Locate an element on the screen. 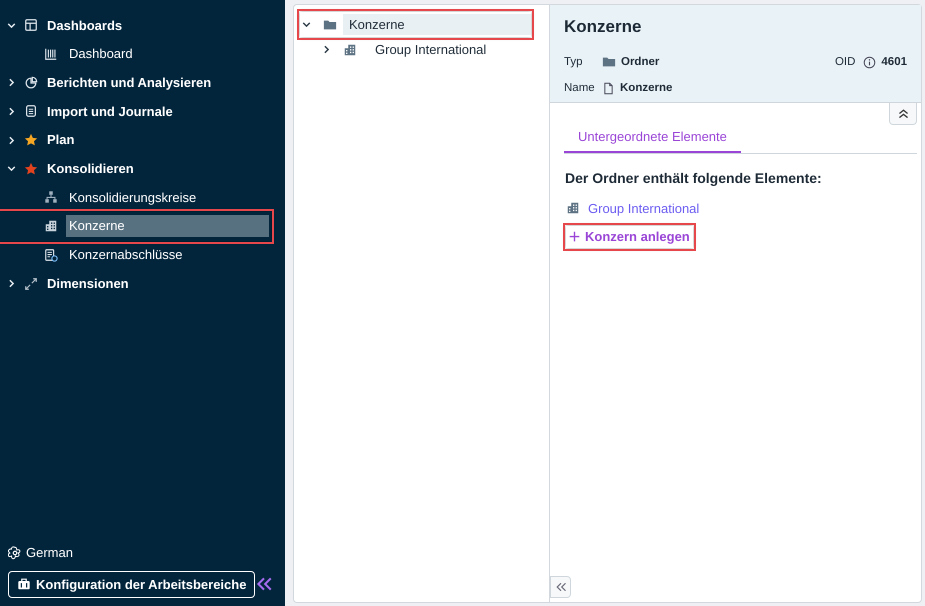 This screenshot has height=606, width=925. sidebar-item: Plan is located at coordinates (142, 140).